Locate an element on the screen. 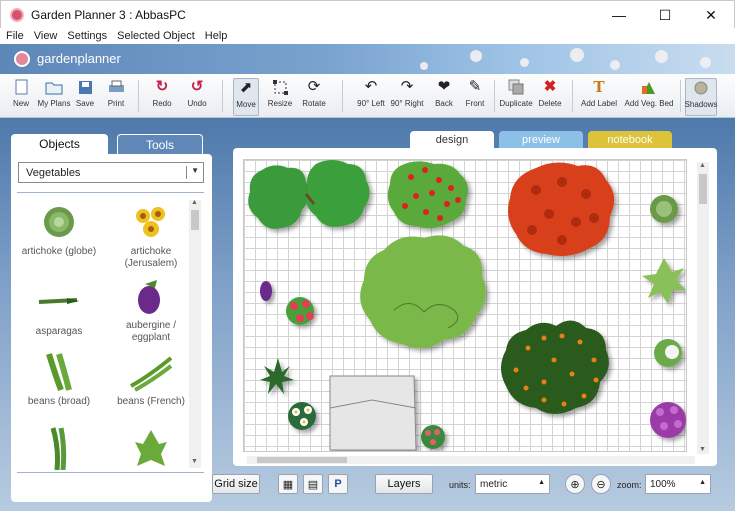 Image resolution: width=735 pixels, height=511 pixels. object-list-scrollbar: ▲ ▼ is located at coordinates (195, 333).